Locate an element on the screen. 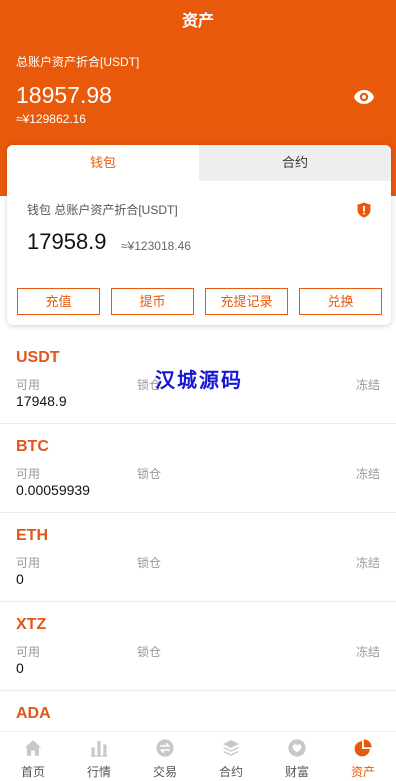 This screenshot has width=396, height=781. nav-item-contract: 合约 is located at coordinates (231, 756).